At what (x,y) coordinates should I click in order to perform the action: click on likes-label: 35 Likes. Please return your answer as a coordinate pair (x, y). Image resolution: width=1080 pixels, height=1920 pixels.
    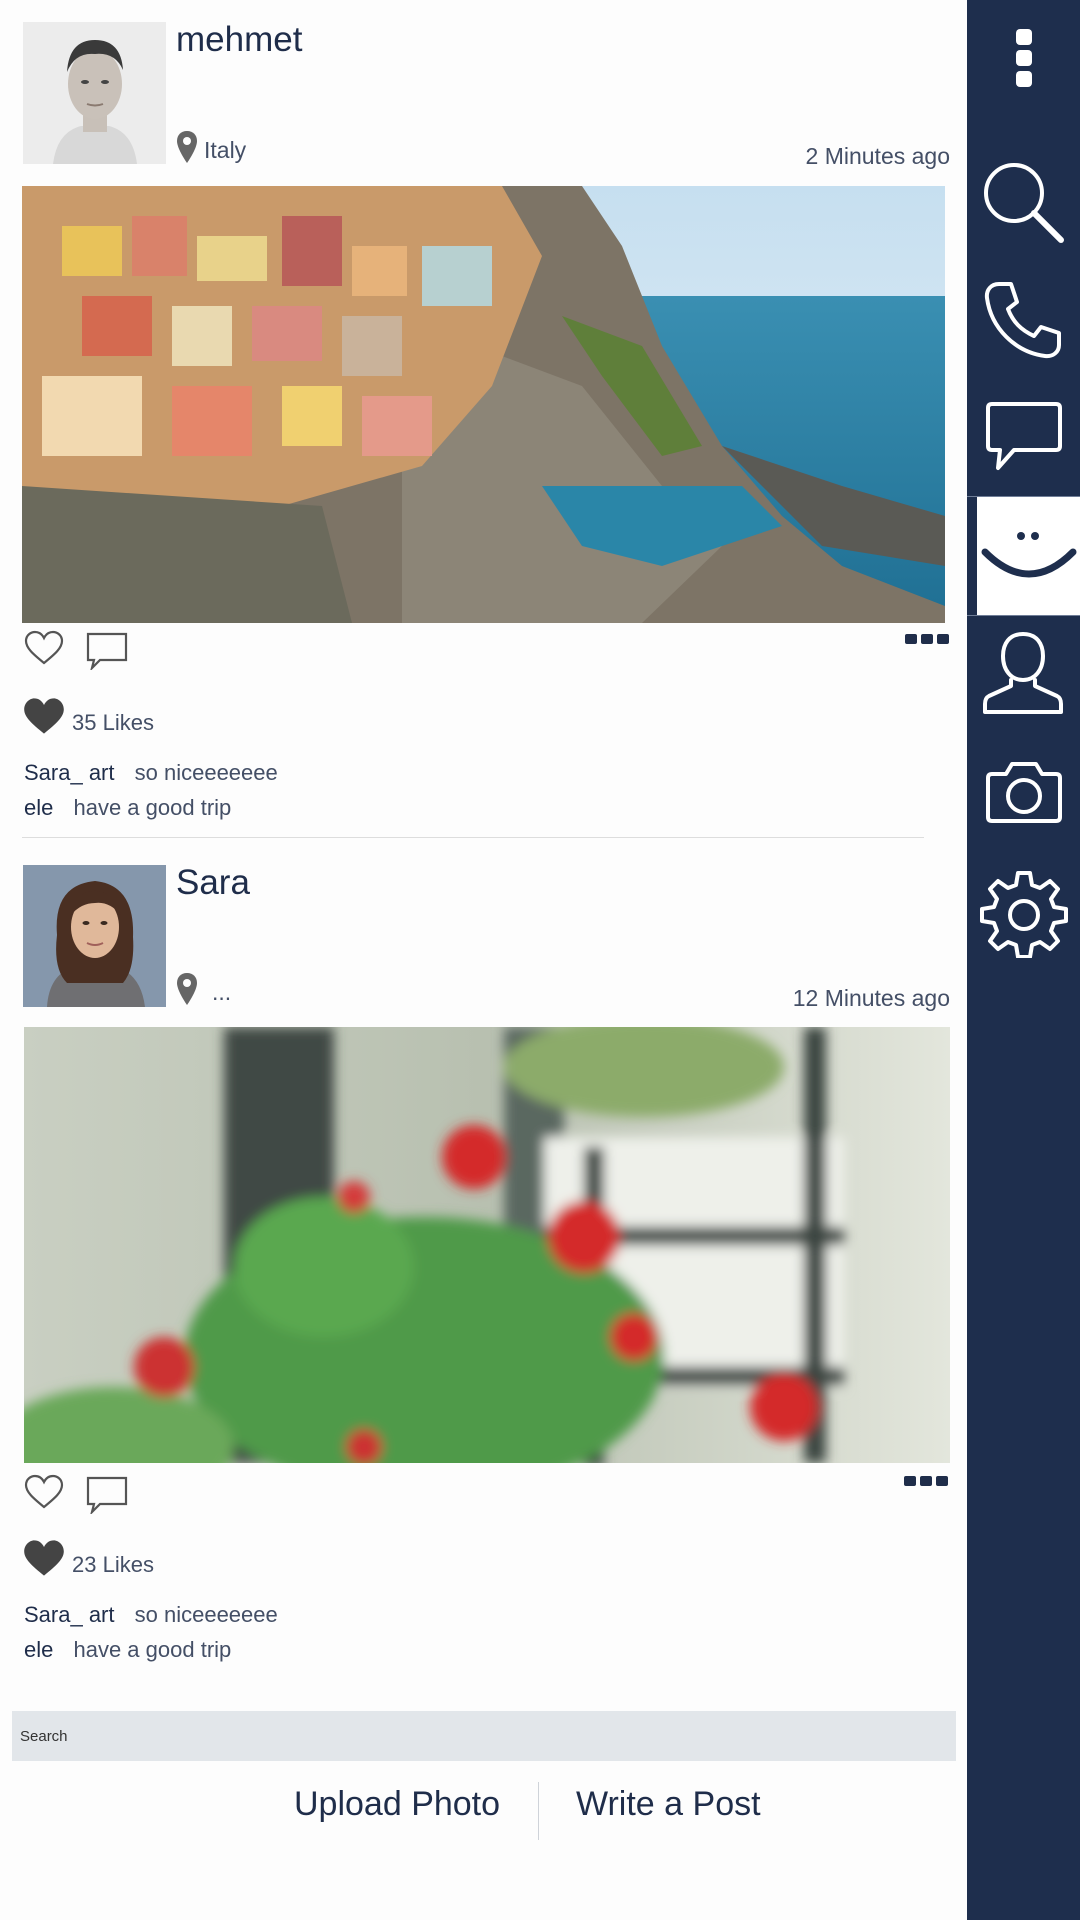
    Looking at the image, I should click on (113, 722).